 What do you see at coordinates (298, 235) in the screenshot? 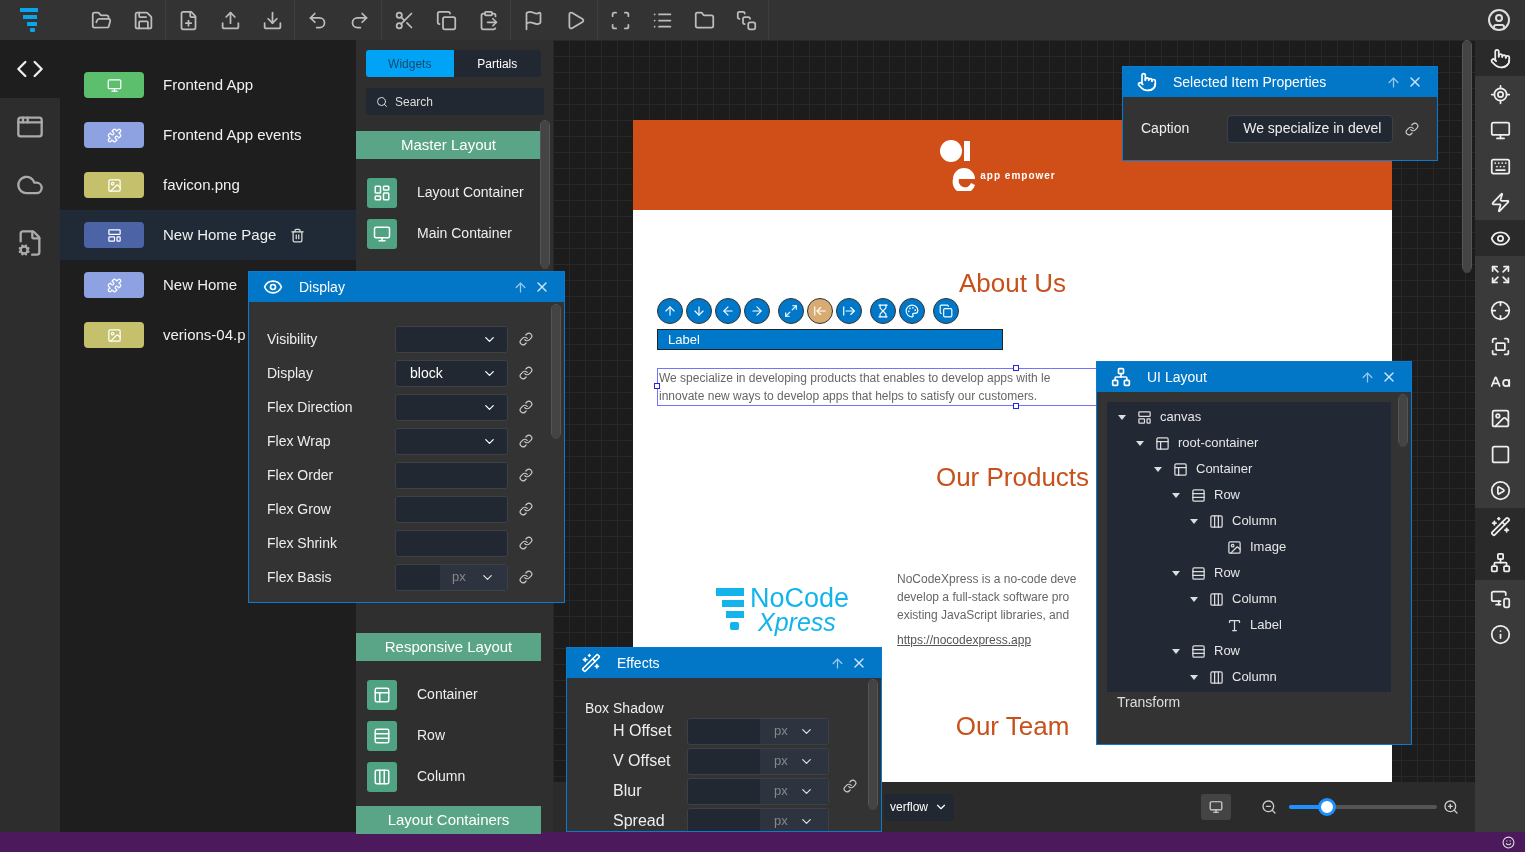
I see `delete-button` at bounding box center [298, 235].